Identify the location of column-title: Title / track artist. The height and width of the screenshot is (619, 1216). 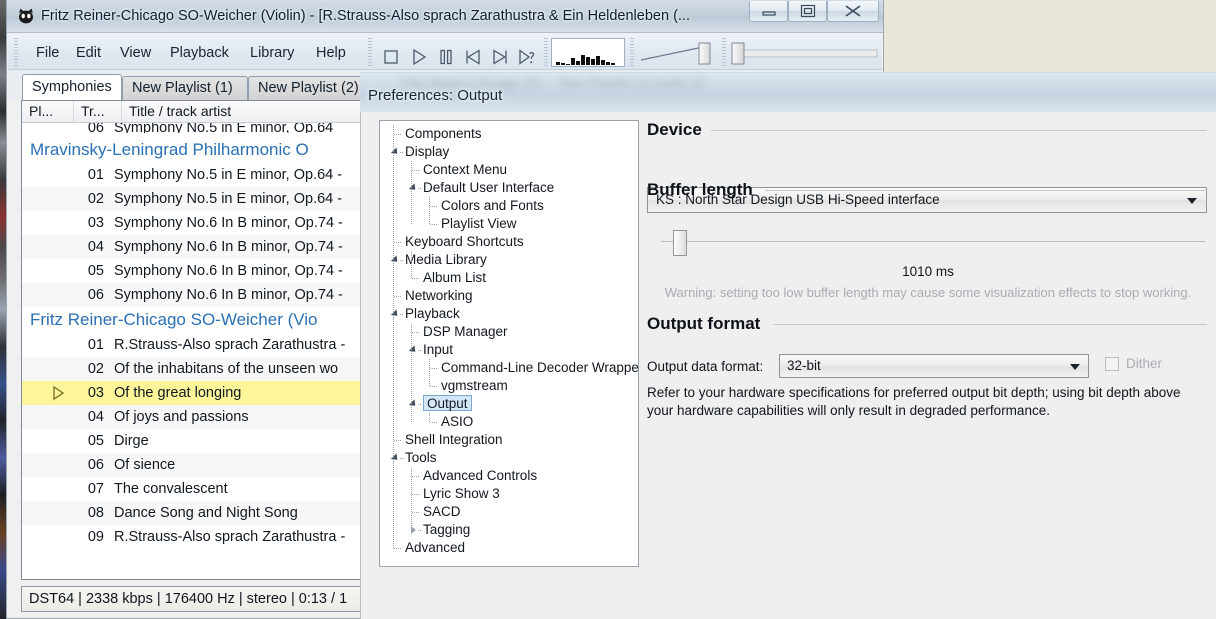
(247, 111).